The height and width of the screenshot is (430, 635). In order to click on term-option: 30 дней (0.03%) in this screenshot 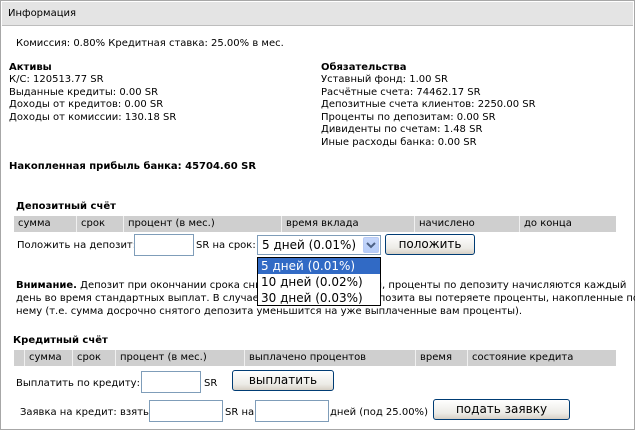, I will do `click(319, 298)`.